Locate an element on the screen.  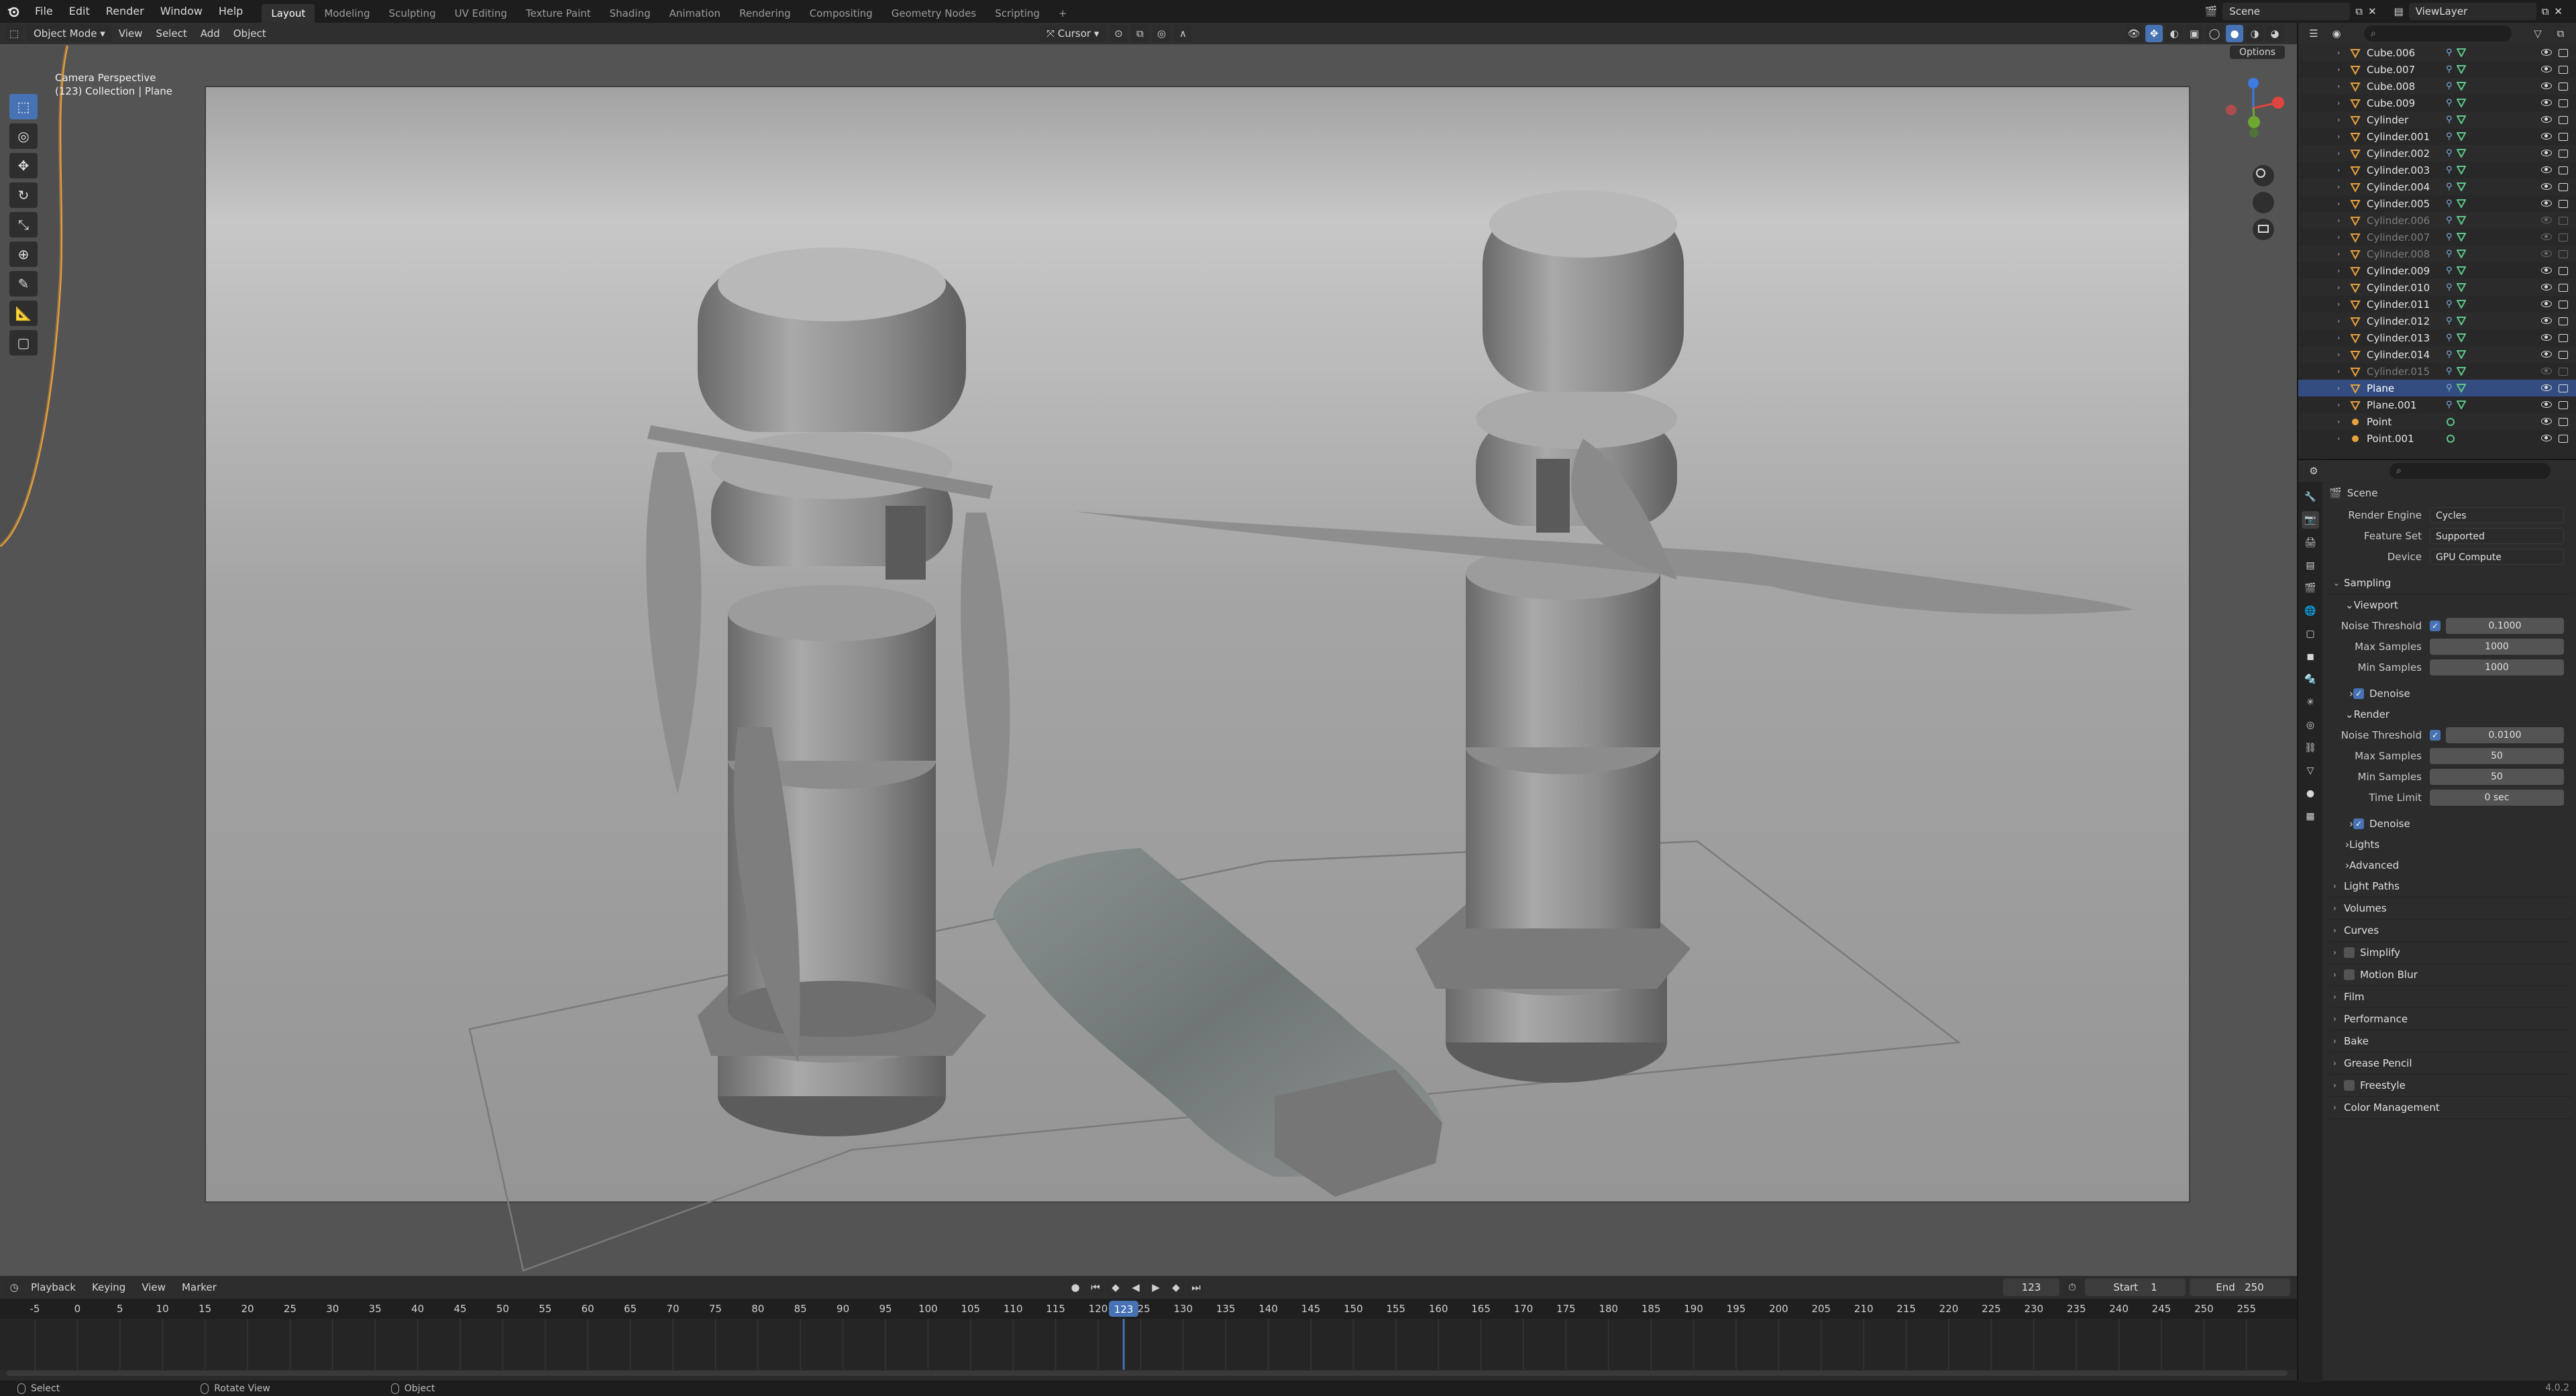
object-tab-icon: ◼ is located at coordinates (2310, 656).